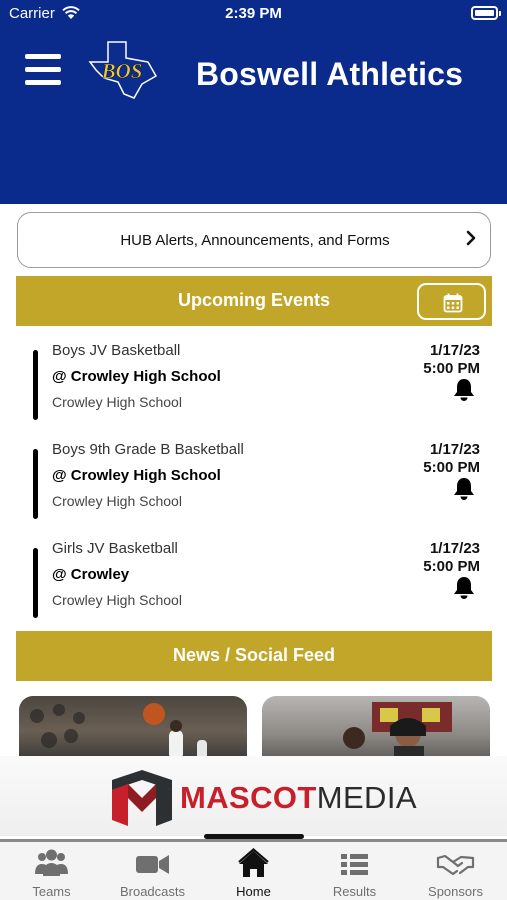  I want to click on home-icon, so click(253, 862).